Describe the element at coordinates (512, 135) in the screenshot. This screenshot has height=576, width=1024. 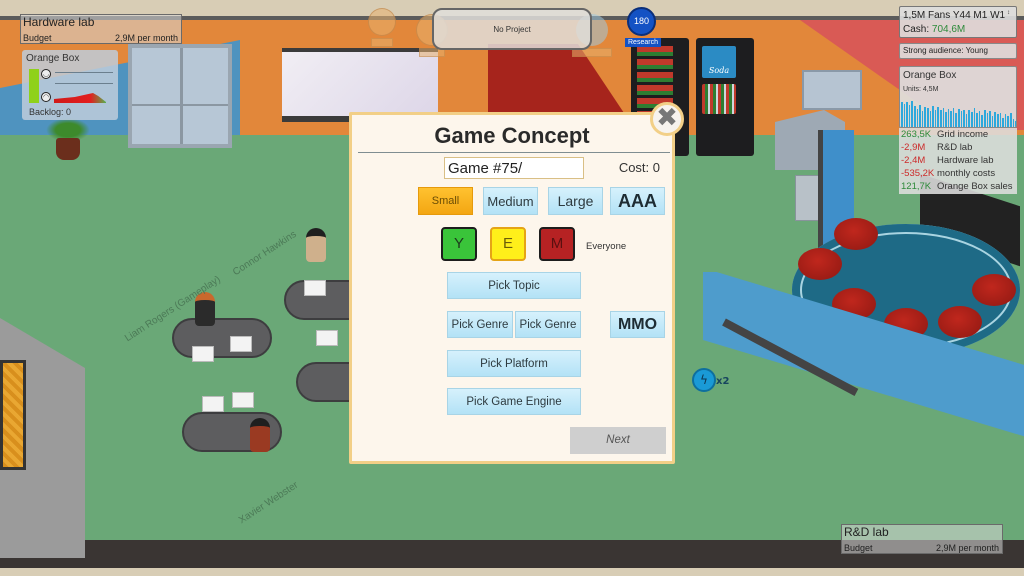
I see `dialog-title: Game Concept` at that location.